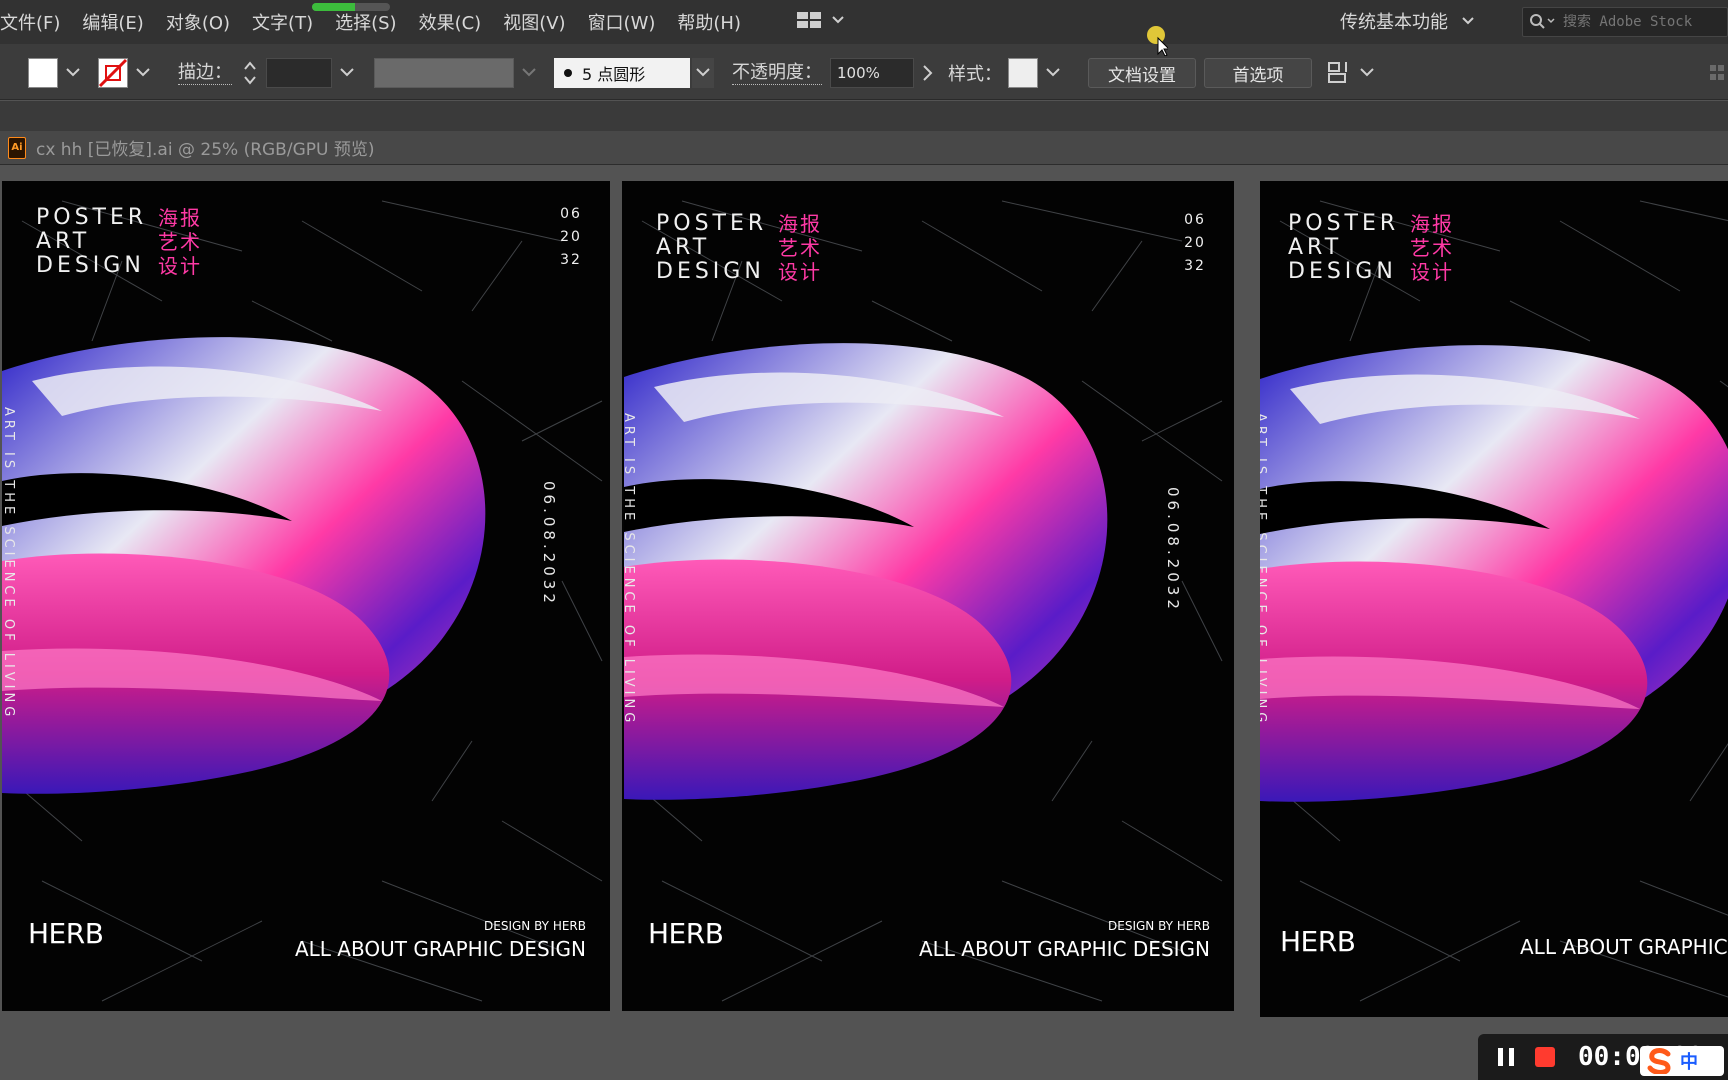 The image size is (1728, 1080). Describe the element at coordinates (250, 73) in the screenshot. I see `stepper-arrows-icon` at that location.